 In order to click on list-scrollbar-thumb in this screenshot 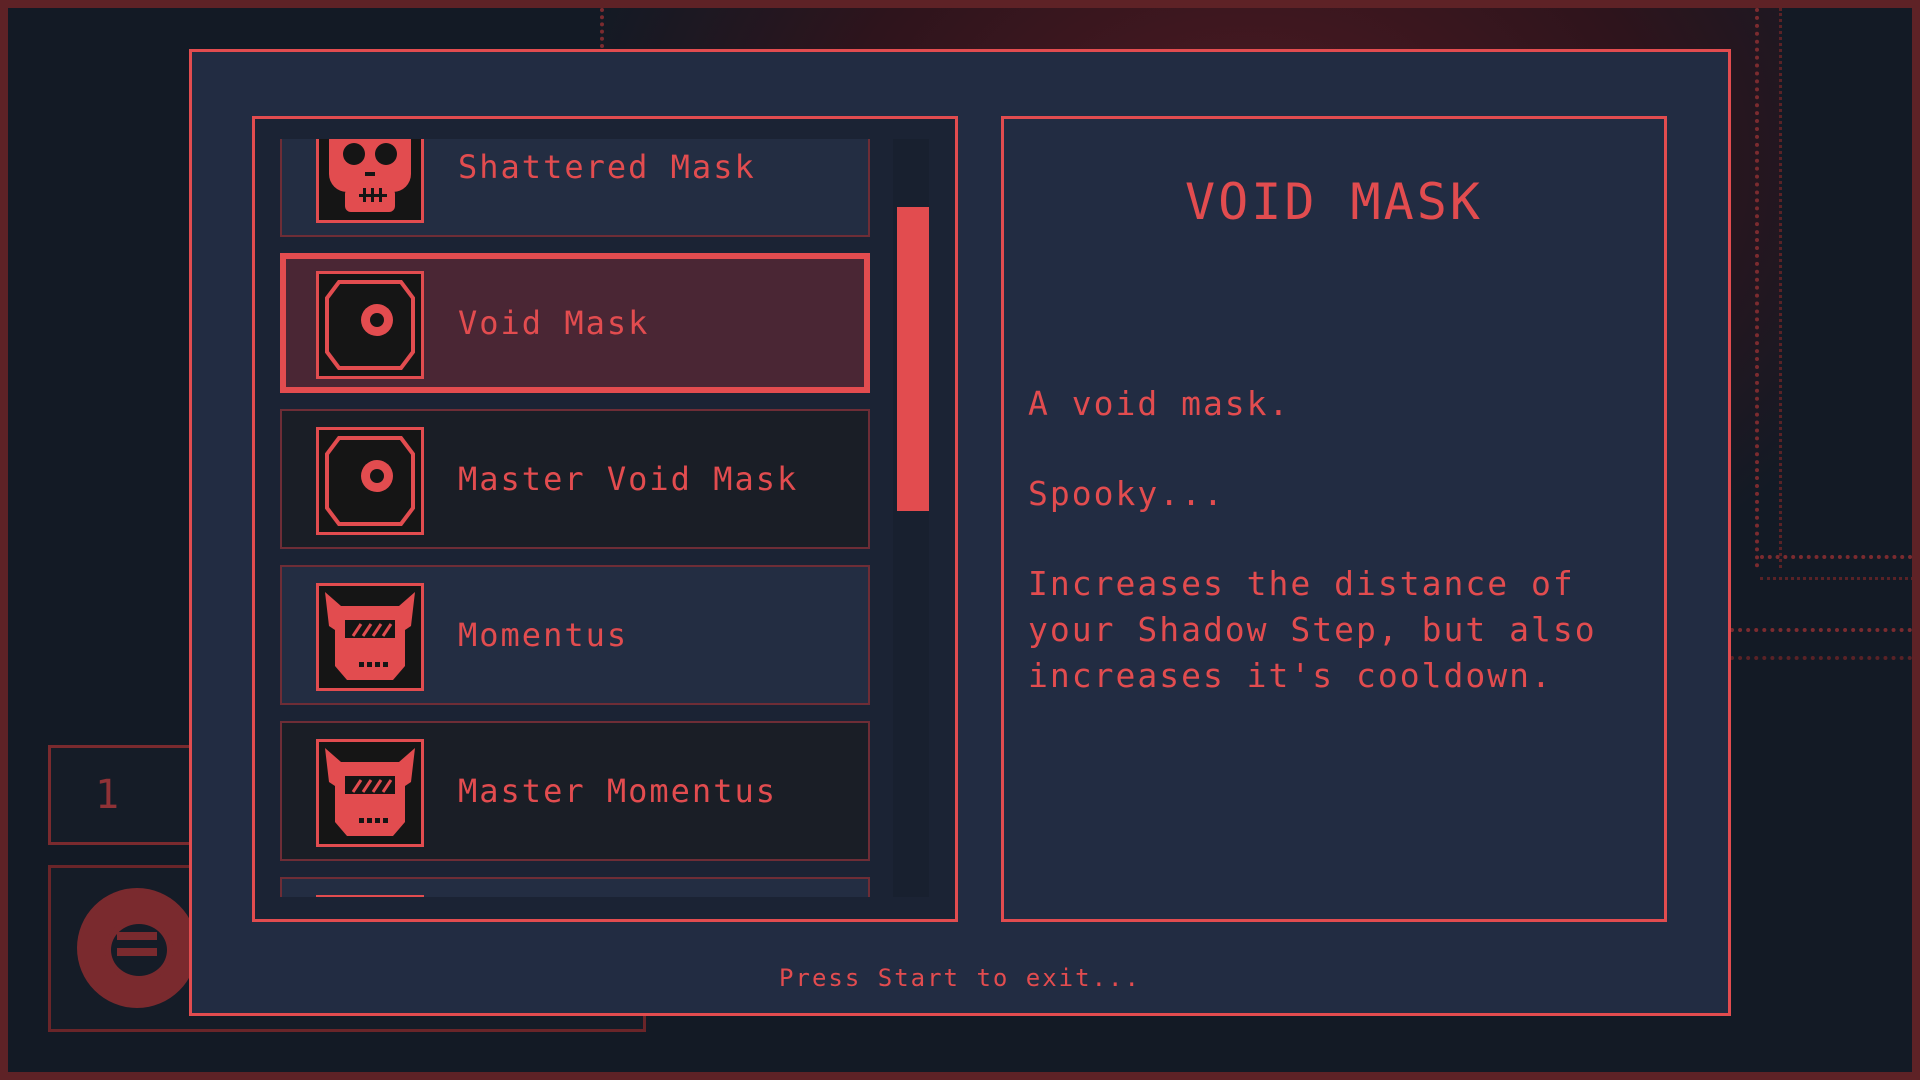, I will do `click(913, 359)`.